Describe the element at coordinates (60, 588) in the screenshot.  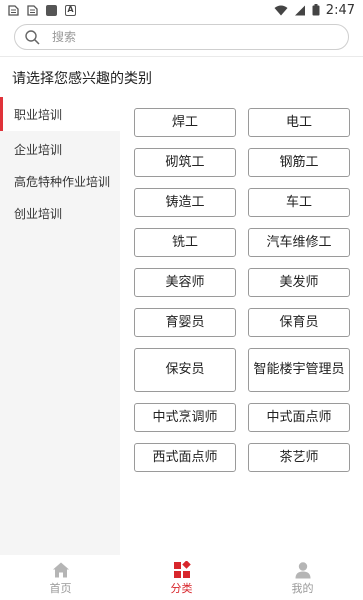
I see `nav-item-label: 首页` at that location.